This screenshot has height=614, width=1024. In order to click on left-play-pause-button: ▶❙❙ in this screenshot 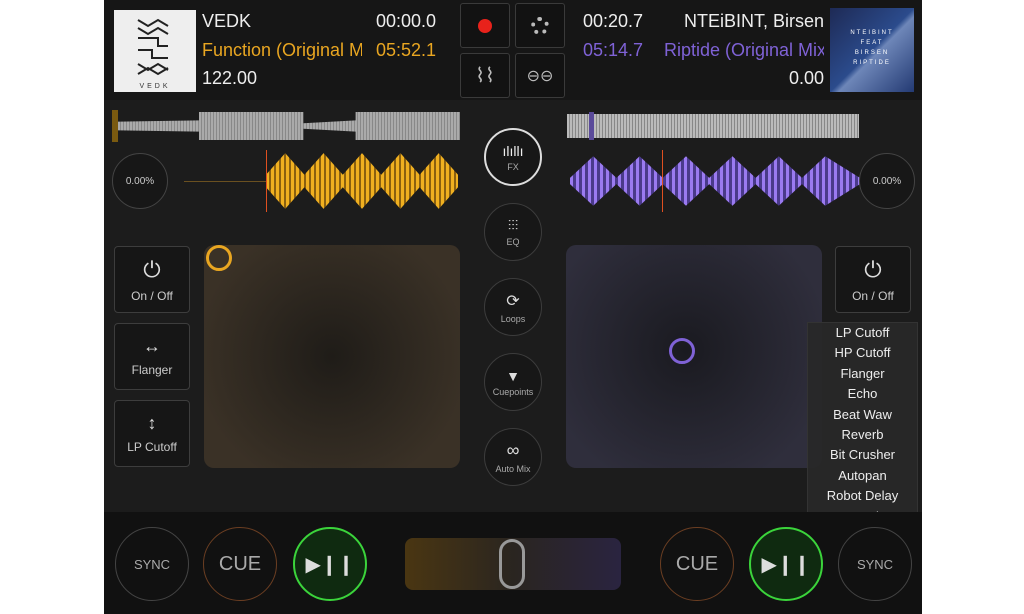, I will do `click(330, 564)`.